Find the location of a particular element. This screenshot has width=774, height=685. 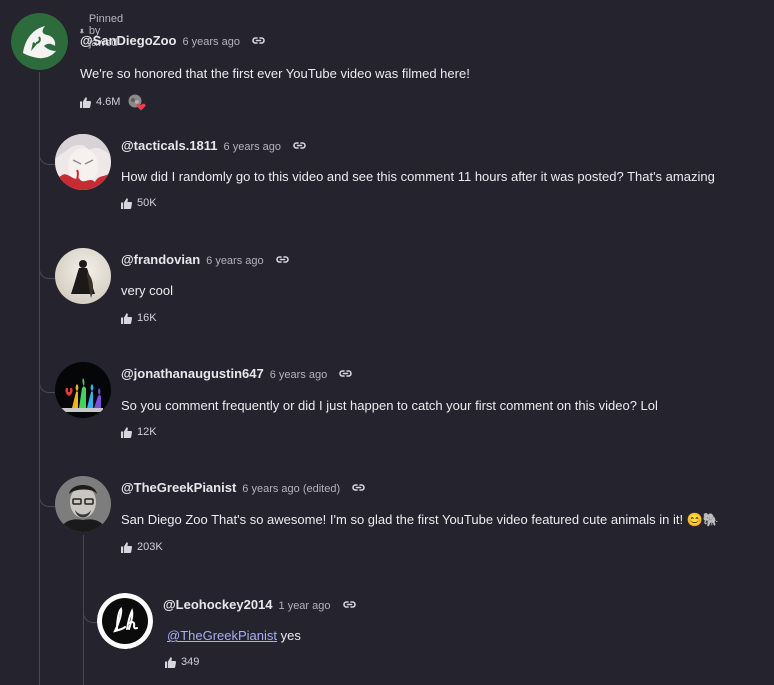

comment-timestamp: 1 year ago is located at coordinates (305, 606).